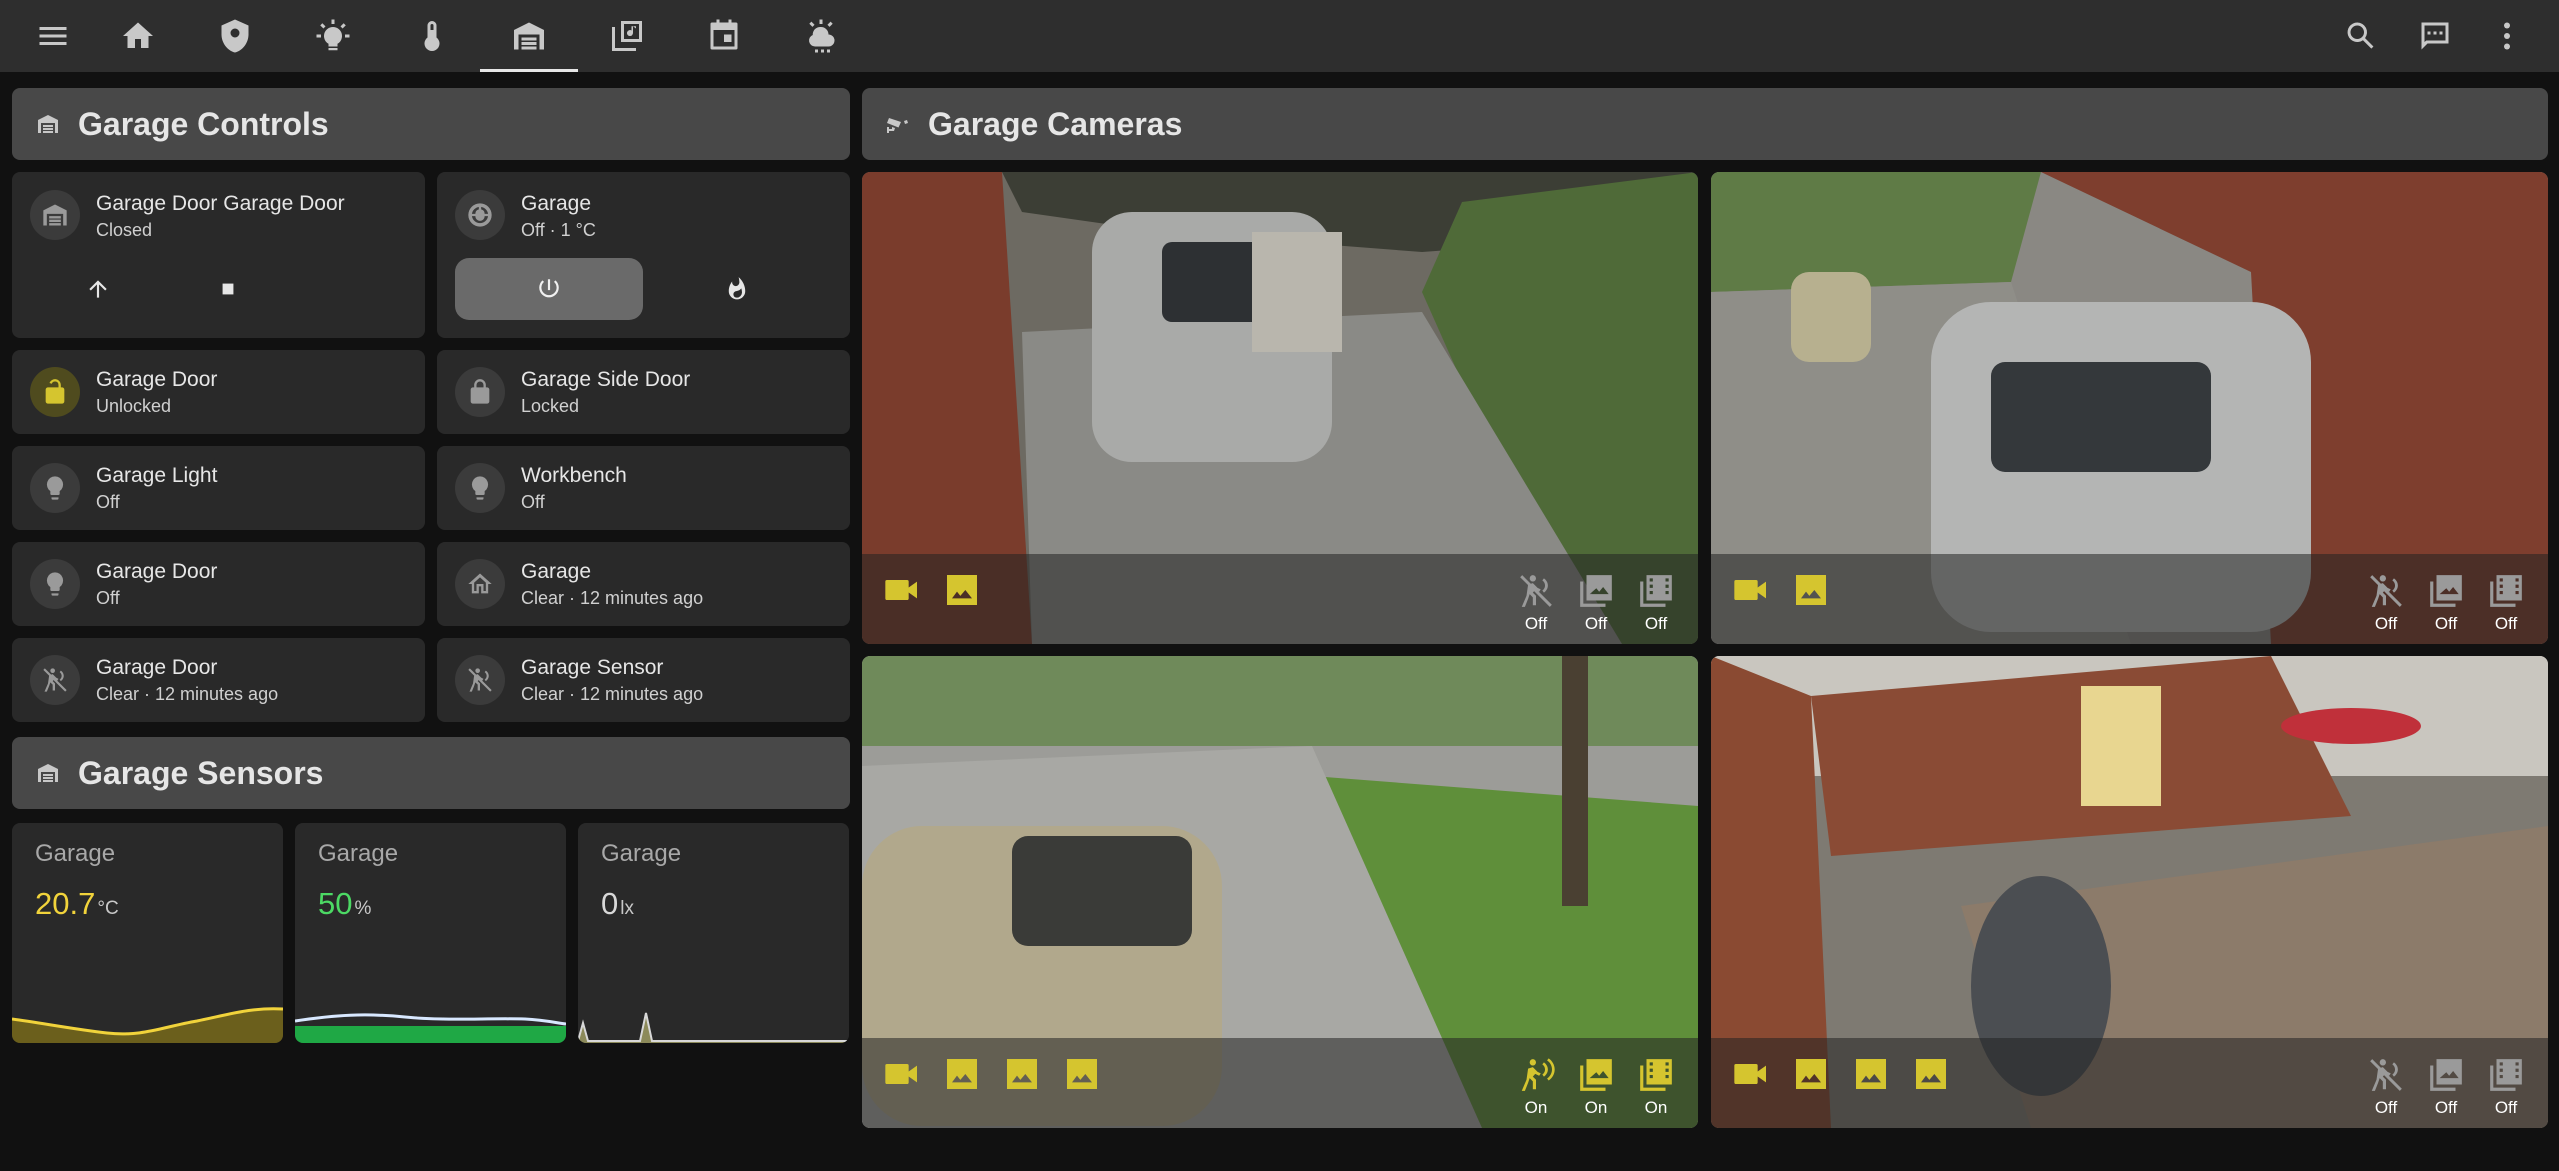  What do you see at coordinates (220, 203) in the screenshot?
I see `tile-name: Garage Door Garage Door` at bounding box center [220, 203].